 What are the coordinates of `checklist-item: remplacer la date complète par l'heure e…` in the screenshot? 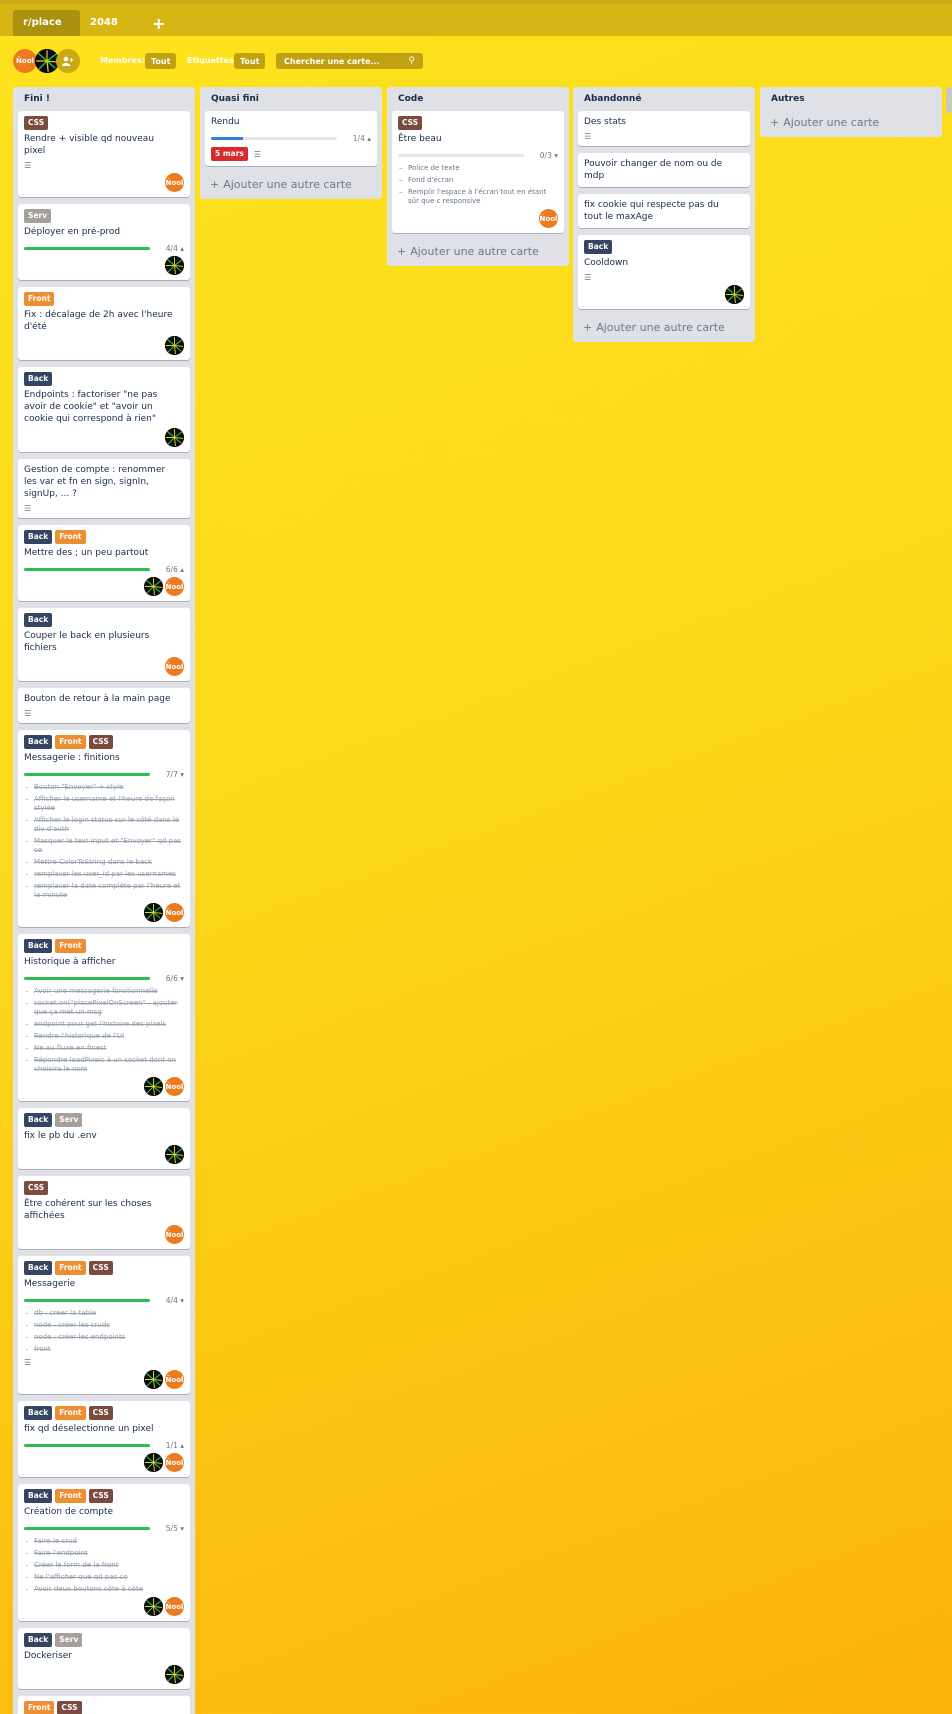 It's located at (104, 891).